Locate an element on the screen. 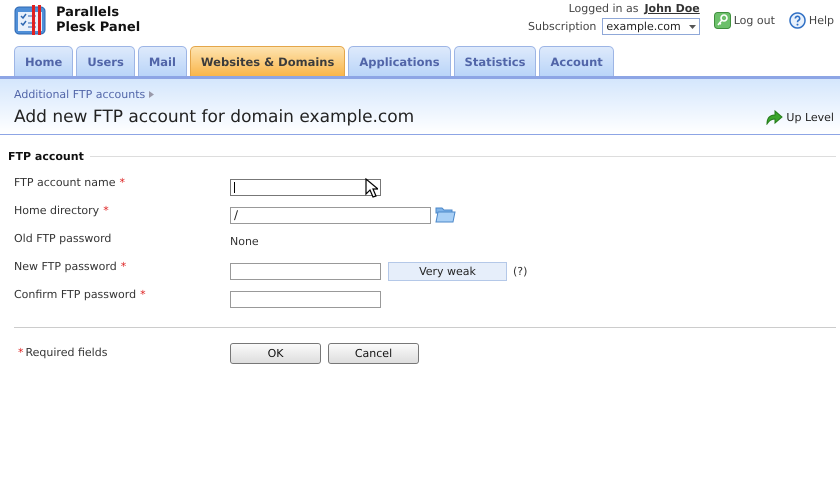 This screenshot has width=840, height=480. key-icon is located at coordinates (722, 20).